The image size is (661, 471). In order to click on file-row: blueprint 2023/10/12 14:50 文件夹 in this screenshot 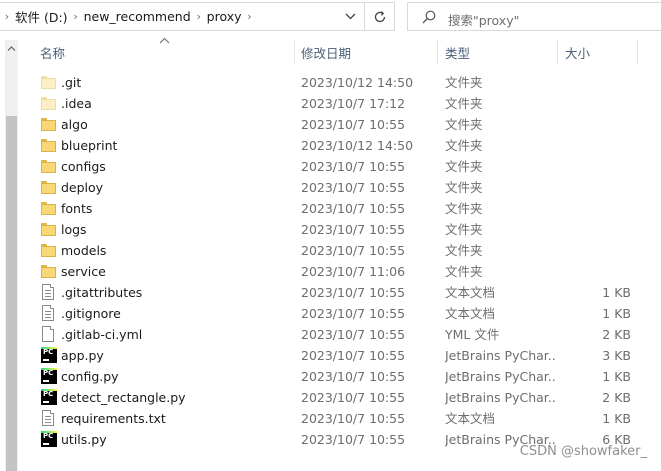, I will do `click(344, 145)`.